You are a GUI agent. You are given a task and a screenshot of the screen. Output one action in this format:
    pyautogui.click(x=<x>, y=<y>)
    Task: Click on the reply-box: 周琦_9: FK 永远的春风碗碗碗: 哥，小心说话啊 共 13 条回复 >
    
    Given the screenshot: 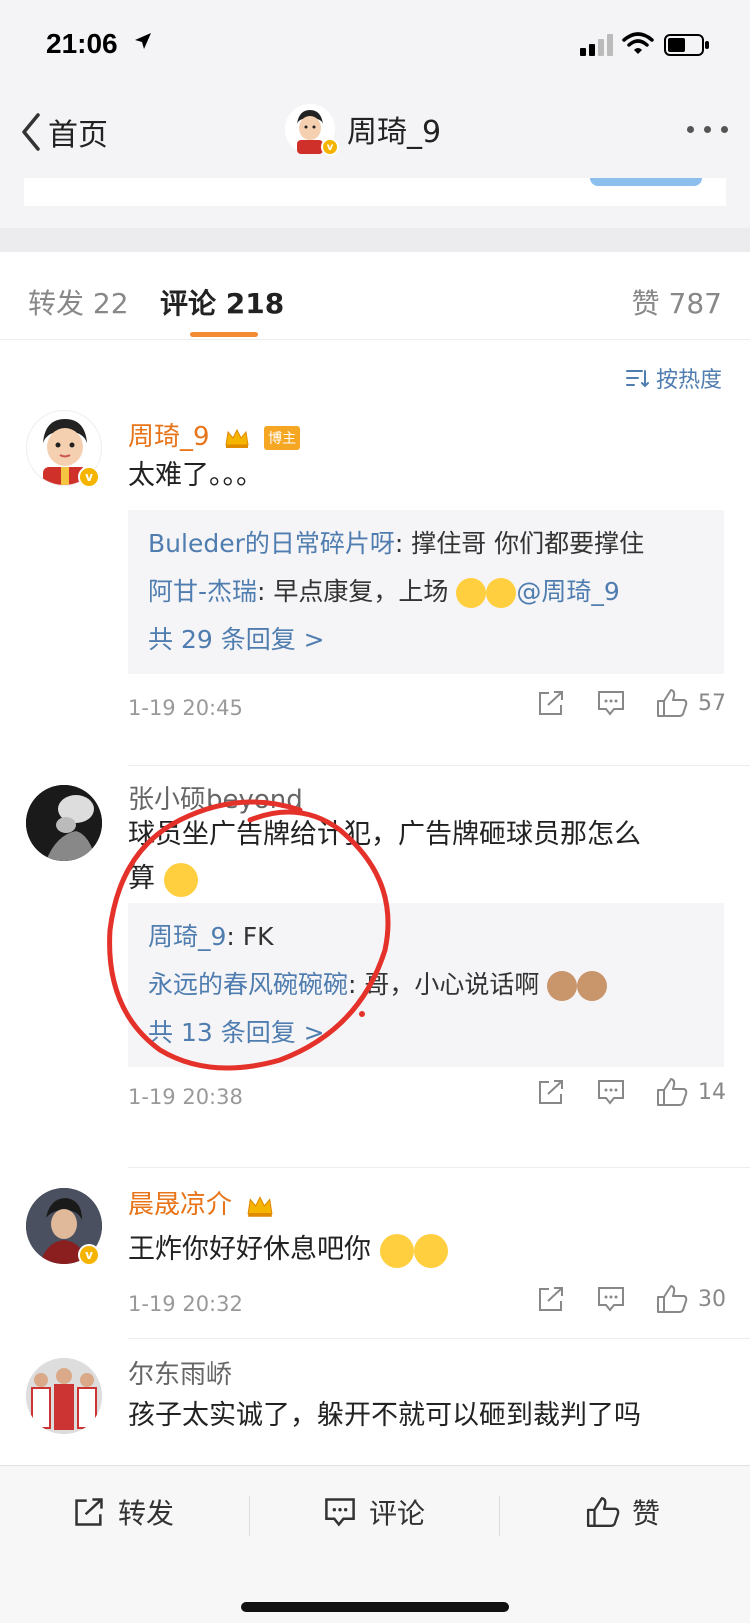 What is the action you would take?
    pyautogui.click(x=426, y=985)
    